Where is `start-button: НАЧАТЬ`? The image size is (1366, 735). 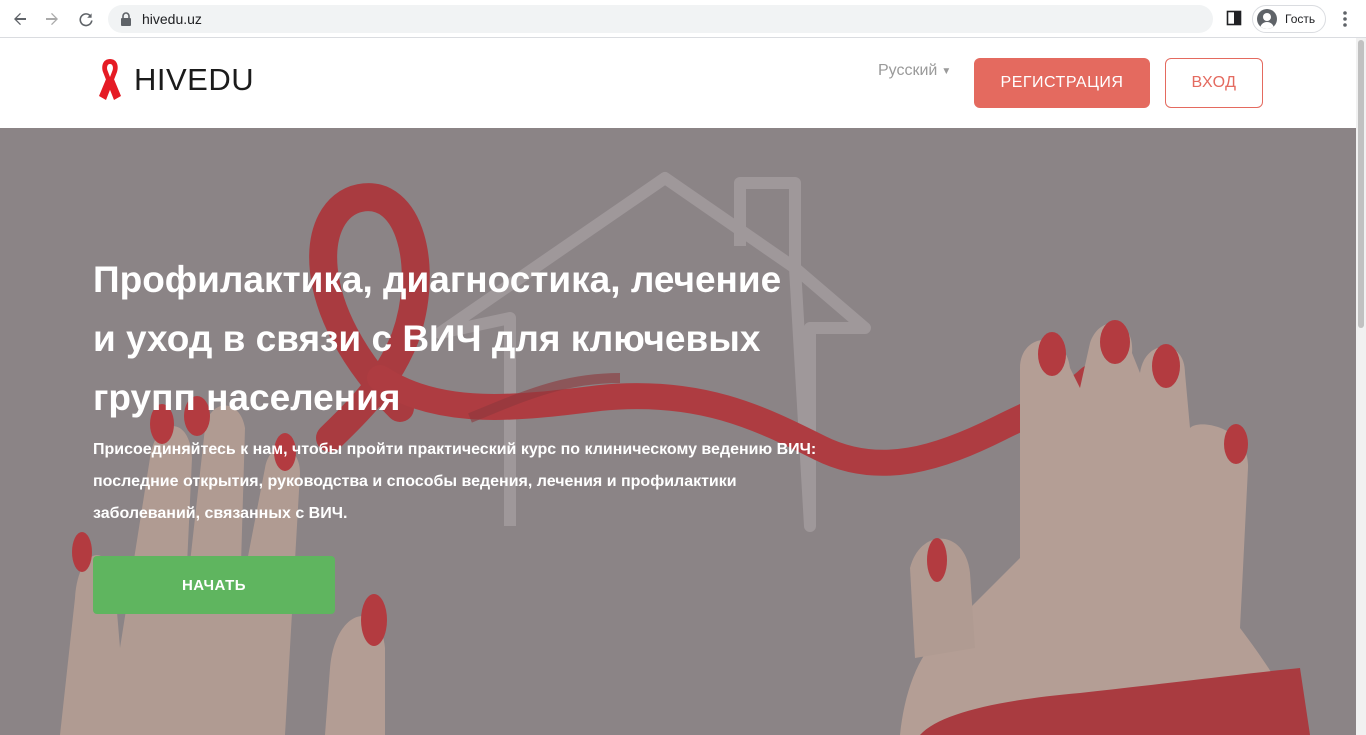 start-button: НАЧАТЬ is located at coordinates (214, 585).